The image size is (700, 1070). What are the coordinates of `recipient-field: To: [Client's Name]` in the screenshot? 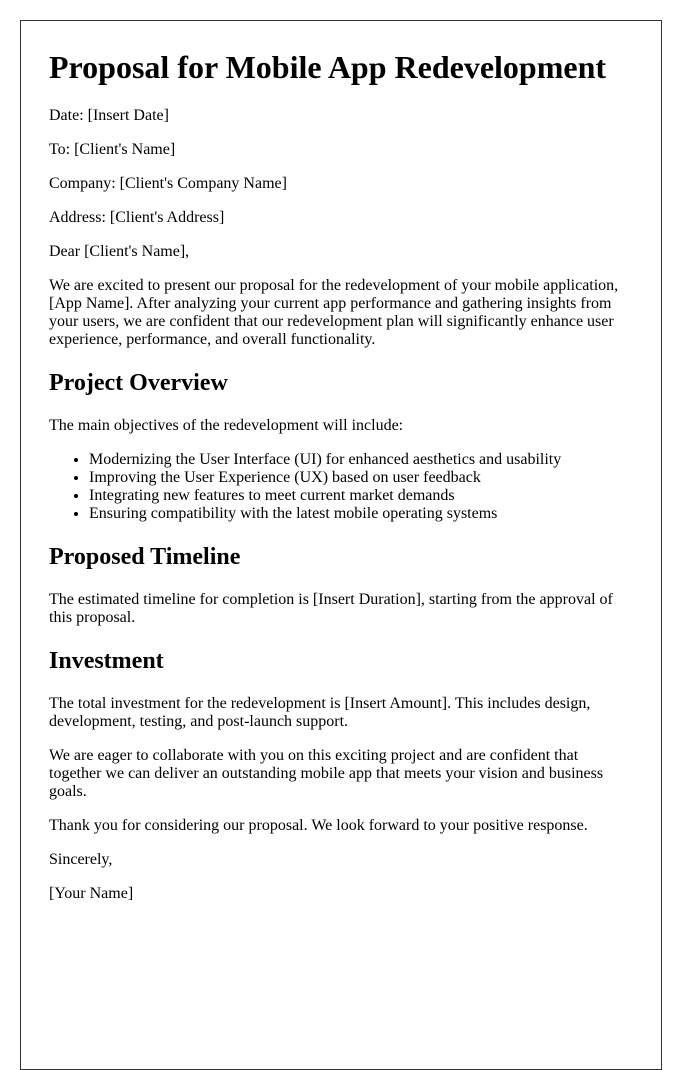 It's located at (112, 149).